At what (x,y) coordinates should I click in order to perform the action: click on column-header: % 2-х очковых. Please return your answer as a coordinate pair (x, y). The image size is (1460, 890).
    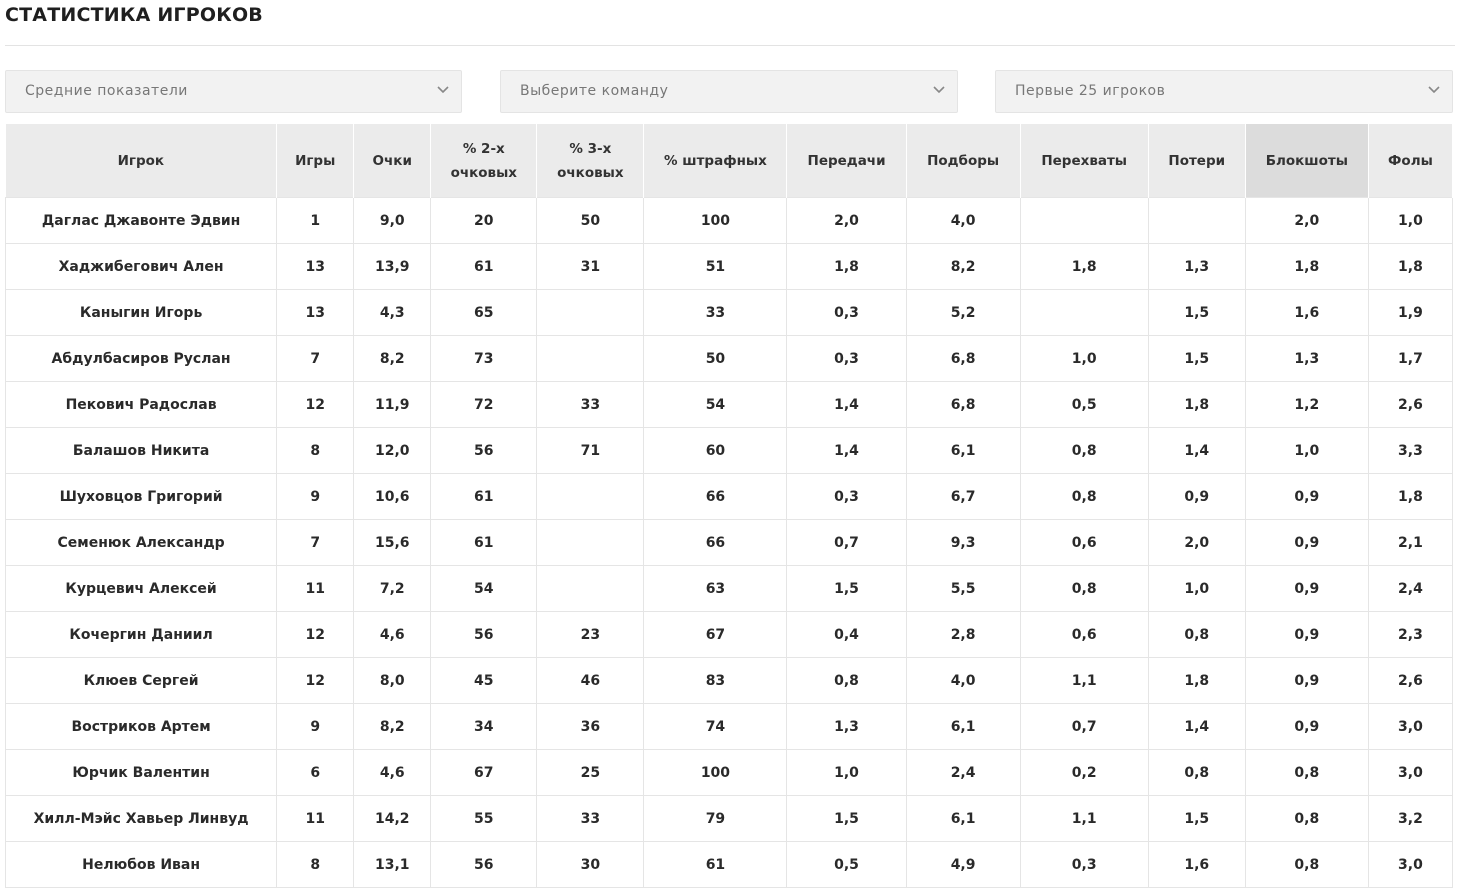
    Looking at the image, I should click on (484, 161).